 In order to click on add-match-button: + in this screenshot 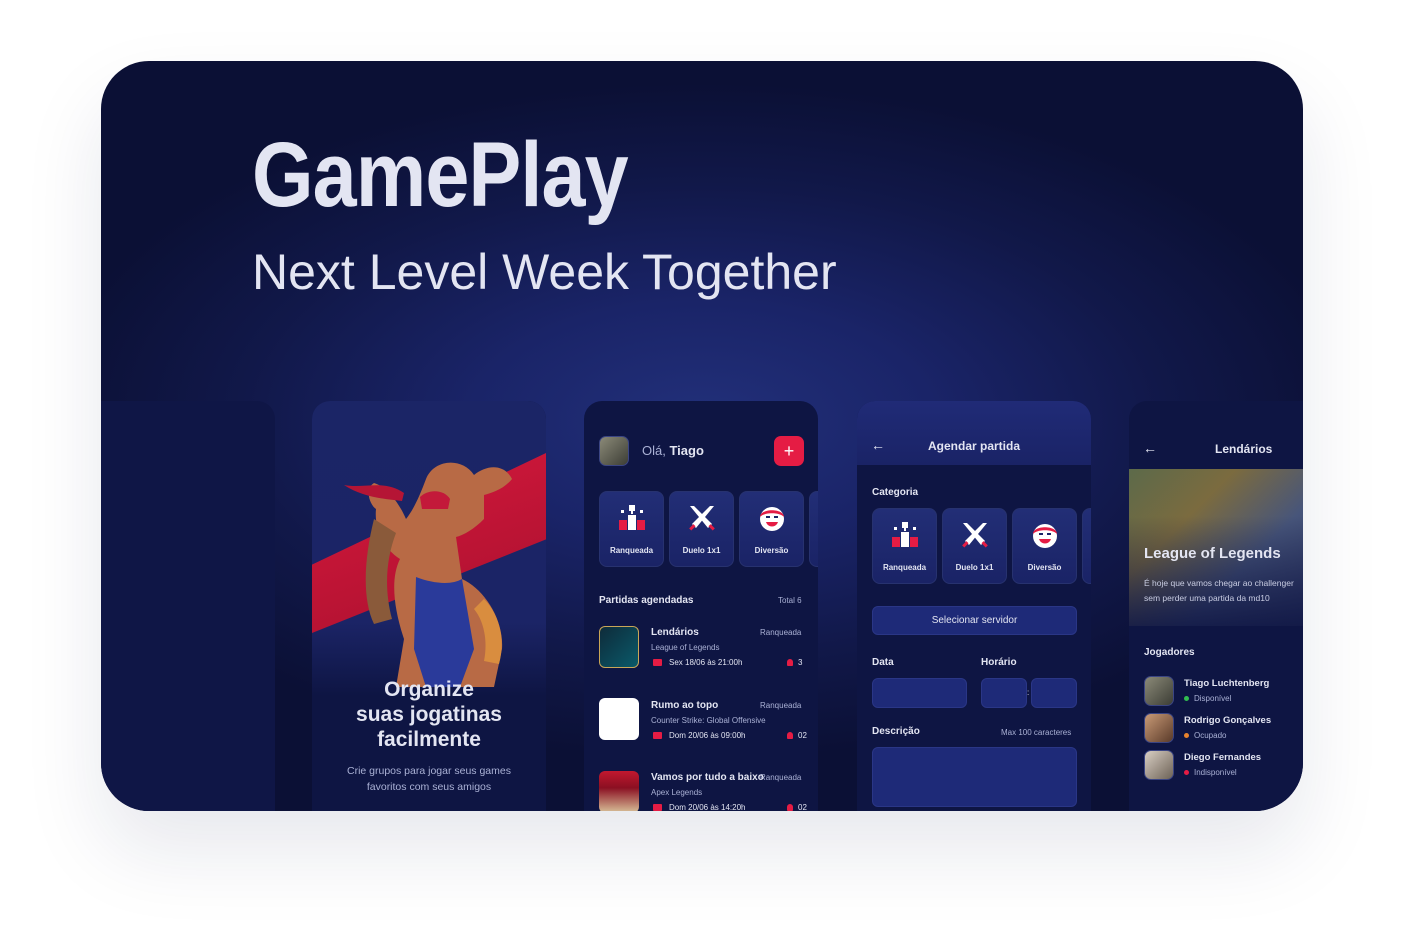, I will do `click(789, 451)`.